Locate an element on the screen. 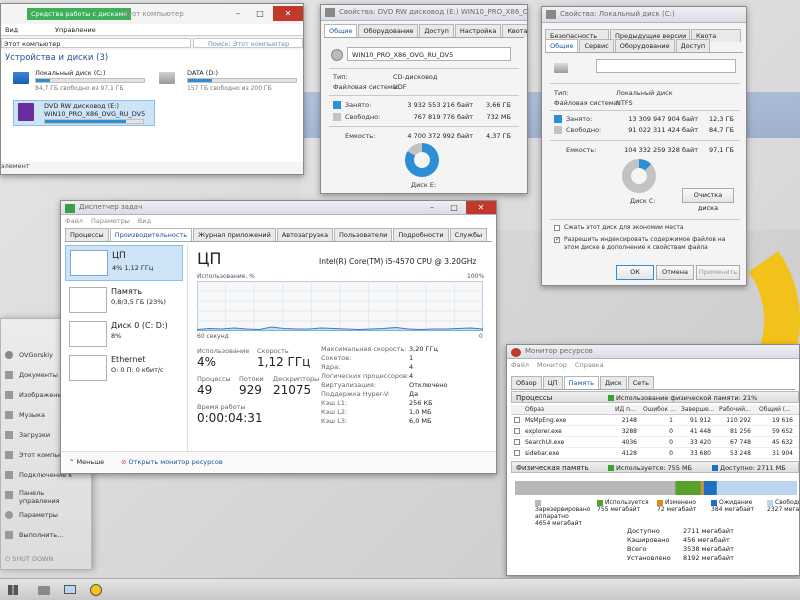  perf-side-ethernet: Ethernet О: 0 П: 0 кбит/с is located at coordinates (124, 368).